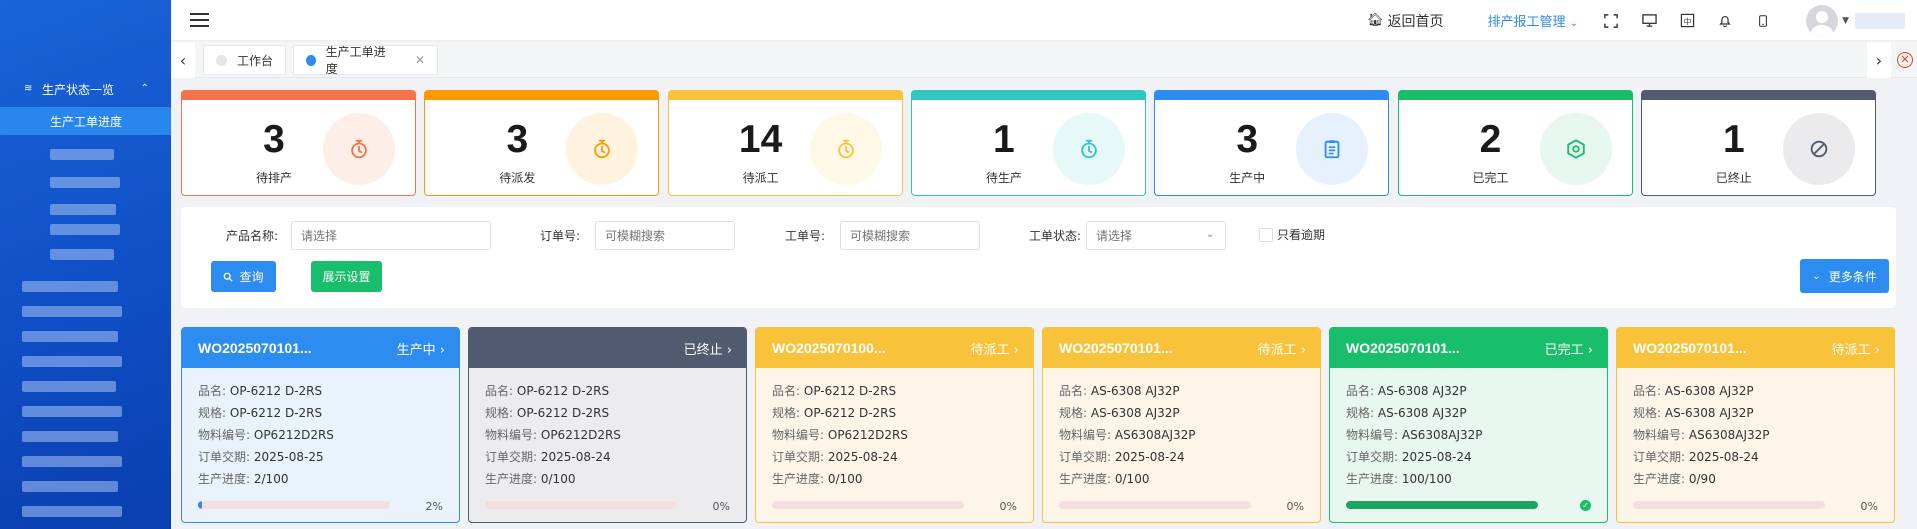 The width and height of the screenshot is (1917, 529). Describe the element at coordinates (1845, 21) in the screenshot. I see `caret-down-icon: ▼` at that location.